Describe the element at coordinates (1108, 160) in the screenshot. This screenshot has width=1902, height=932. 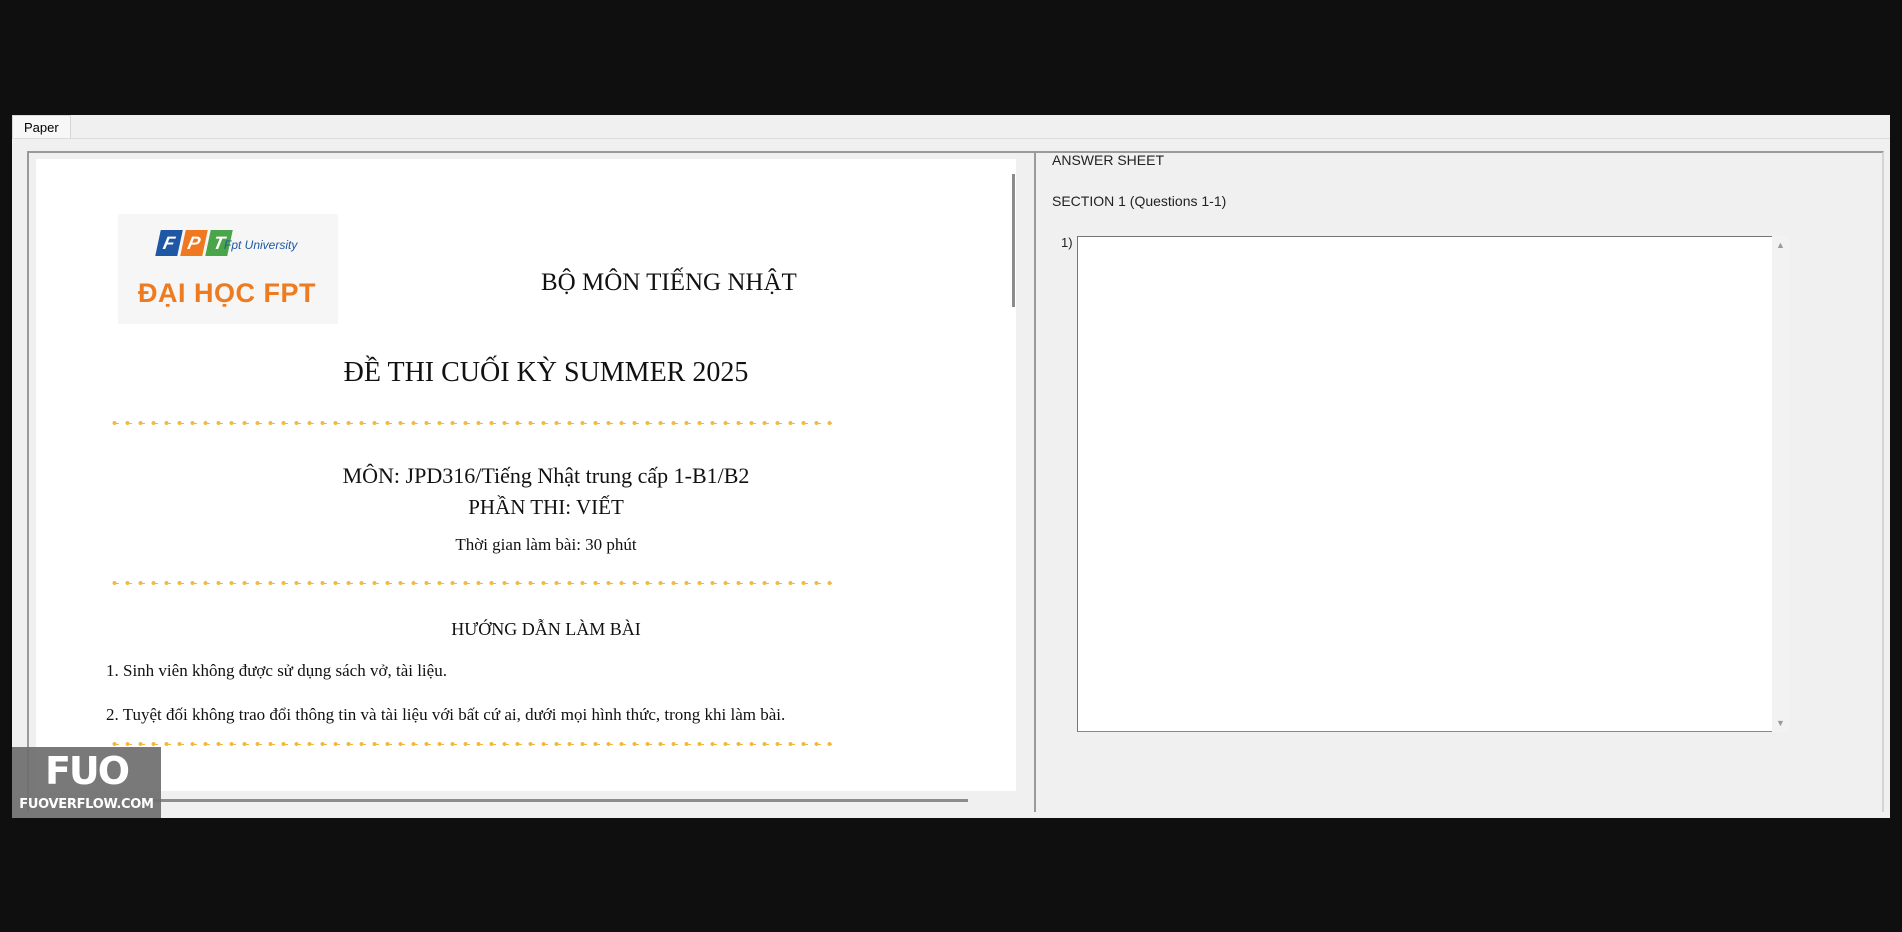
I see `answer-sheet-title: ANSWER SHEET` at that location.